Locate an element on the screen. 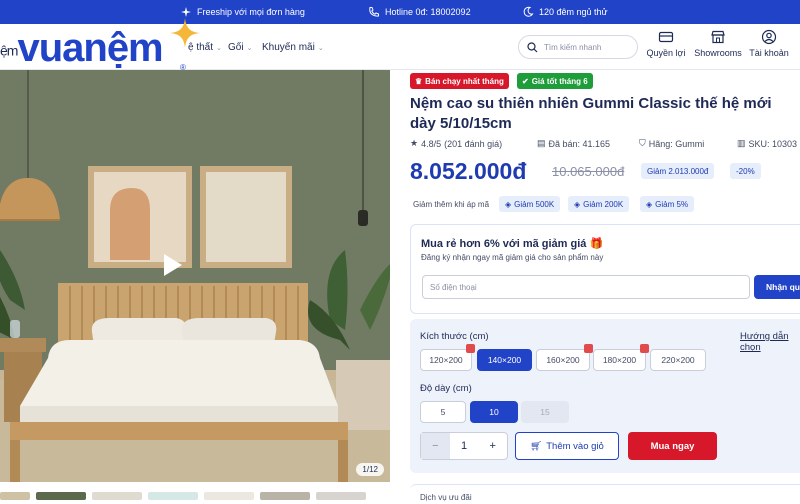  showrooms-label: Showrooms is located at coordinates (718, 53).